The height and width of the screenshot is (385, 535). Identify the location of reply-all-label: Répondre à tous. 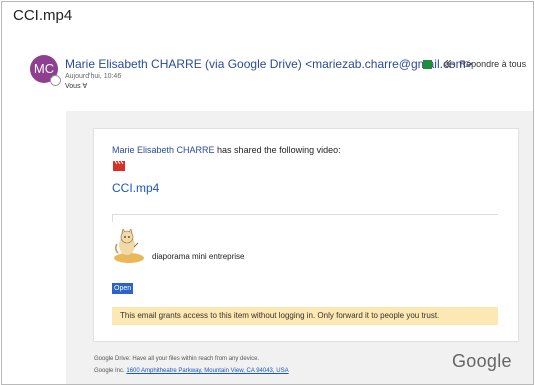
(493, 64).